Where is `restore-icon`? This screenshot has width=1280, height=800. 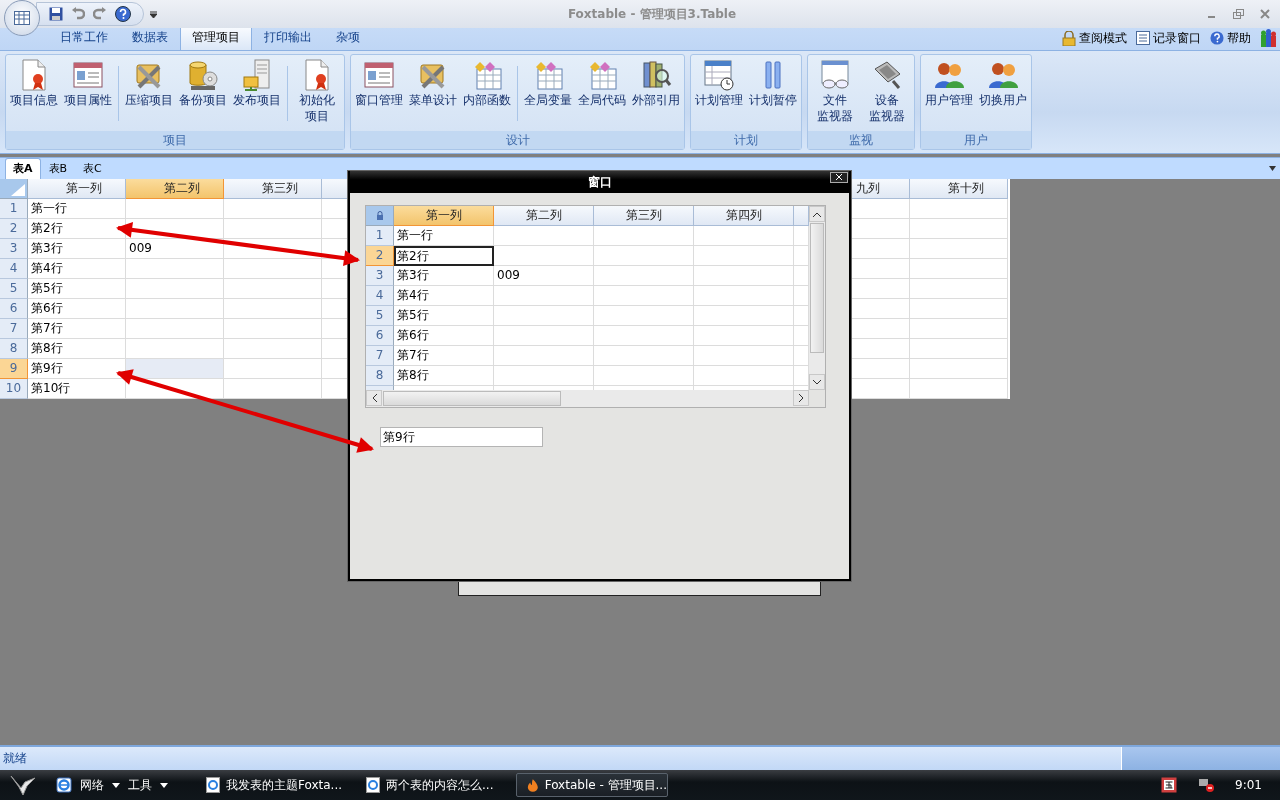
restore-icon is located at coordinates (1238, 14).